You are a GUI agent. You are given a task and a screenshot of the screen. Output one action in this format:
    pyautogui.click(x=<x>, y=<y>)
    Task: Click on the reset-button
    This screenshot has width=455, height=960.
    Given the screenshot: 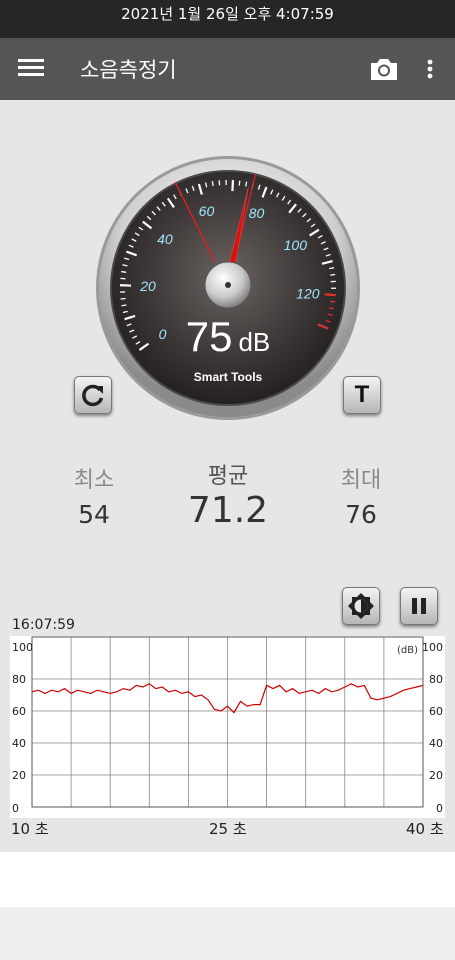 What is the action you would take?
    pyautogui.click(x=93, y=395)
    